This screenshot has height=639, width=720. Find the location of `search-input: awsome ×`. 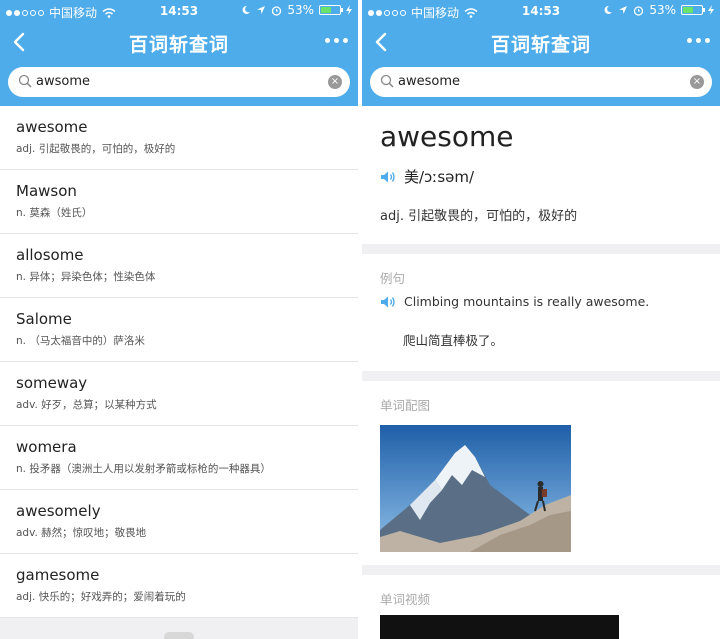

search-input: awsome × is located at coordinates (179, 82).